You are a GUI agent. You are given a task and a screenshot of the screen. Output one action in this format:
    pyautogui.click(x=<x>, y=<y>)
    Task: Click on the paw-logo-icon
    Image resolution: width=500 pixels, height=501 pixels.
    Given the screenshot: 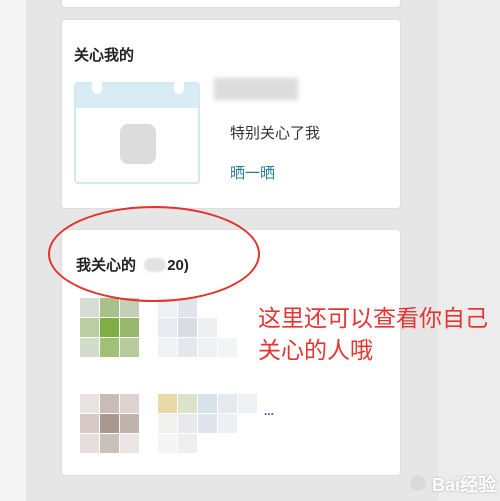 What is the action you would take?
    pyautogui.click(x=418, y=483)
    